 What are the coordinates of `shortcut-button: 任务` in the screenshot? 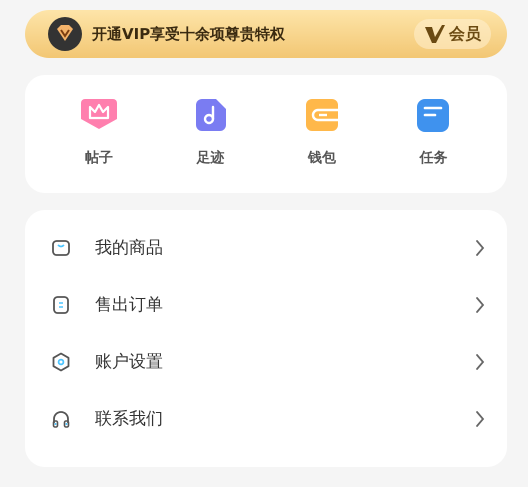 It's located at (433, 131).